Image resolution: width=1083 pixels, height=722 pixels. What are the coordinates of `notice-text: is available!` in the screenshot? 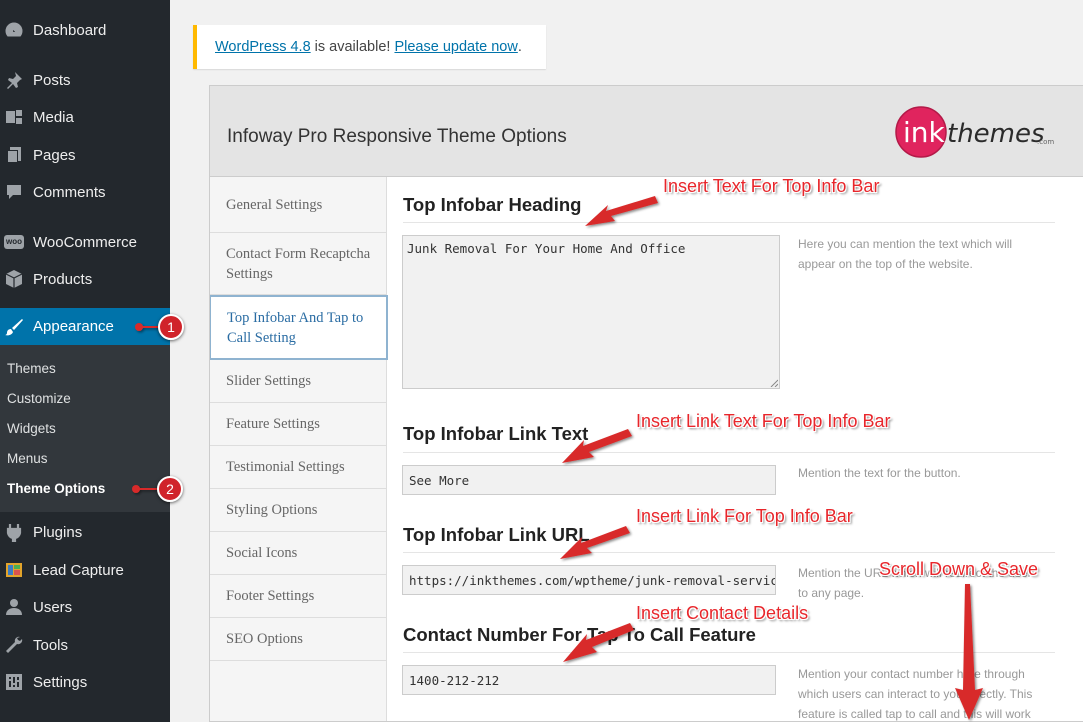 It's located at (352, 47).